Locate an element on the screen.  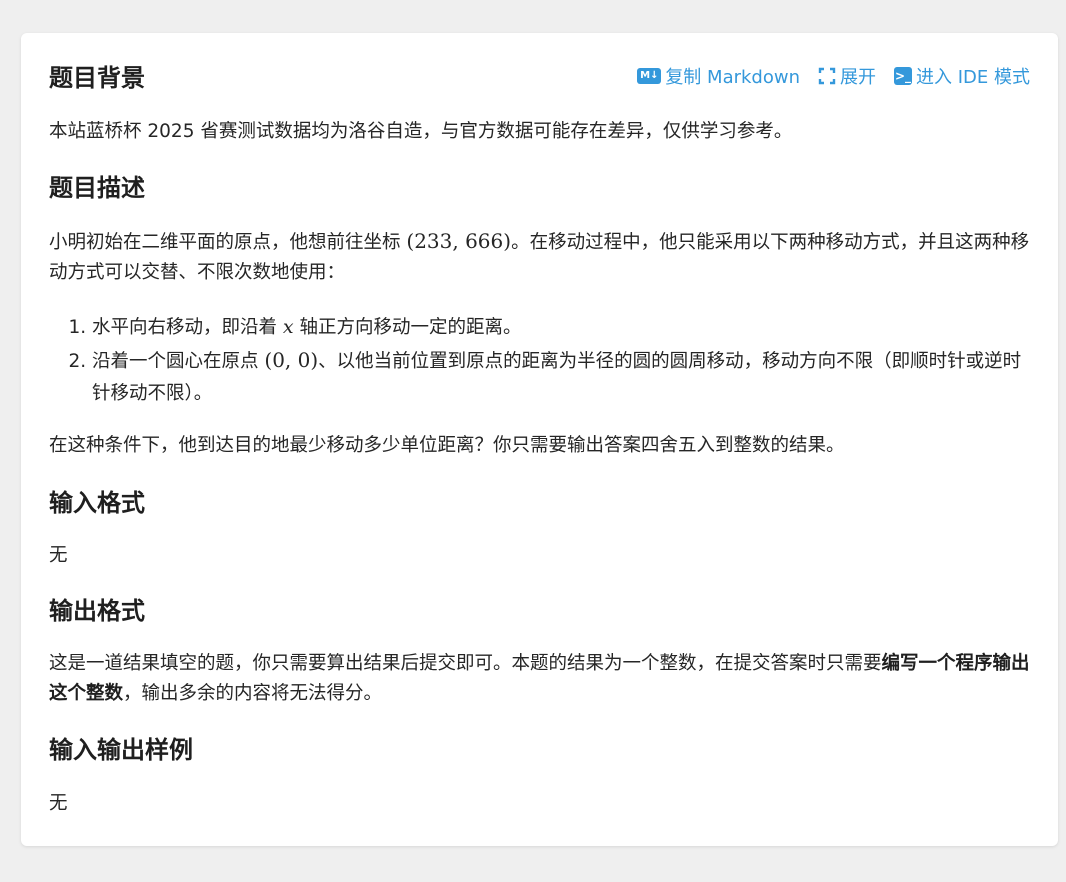
input-format-body: 无 is located at coordinates (539, 556).